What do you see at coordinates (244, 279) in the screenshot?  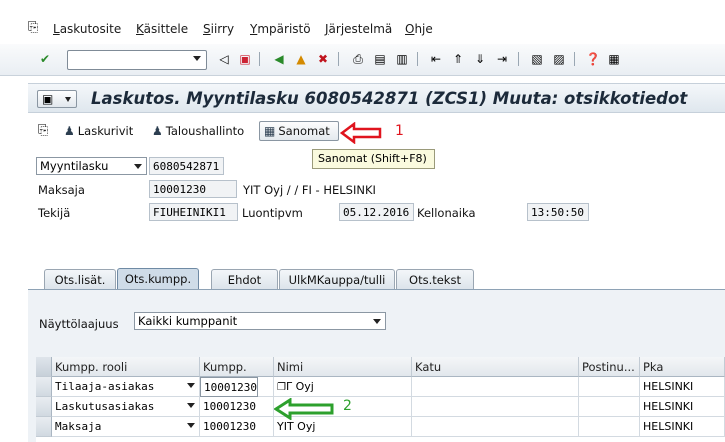 I see `tab-ehdot: Ehdot` at bounding box center [244, 279].